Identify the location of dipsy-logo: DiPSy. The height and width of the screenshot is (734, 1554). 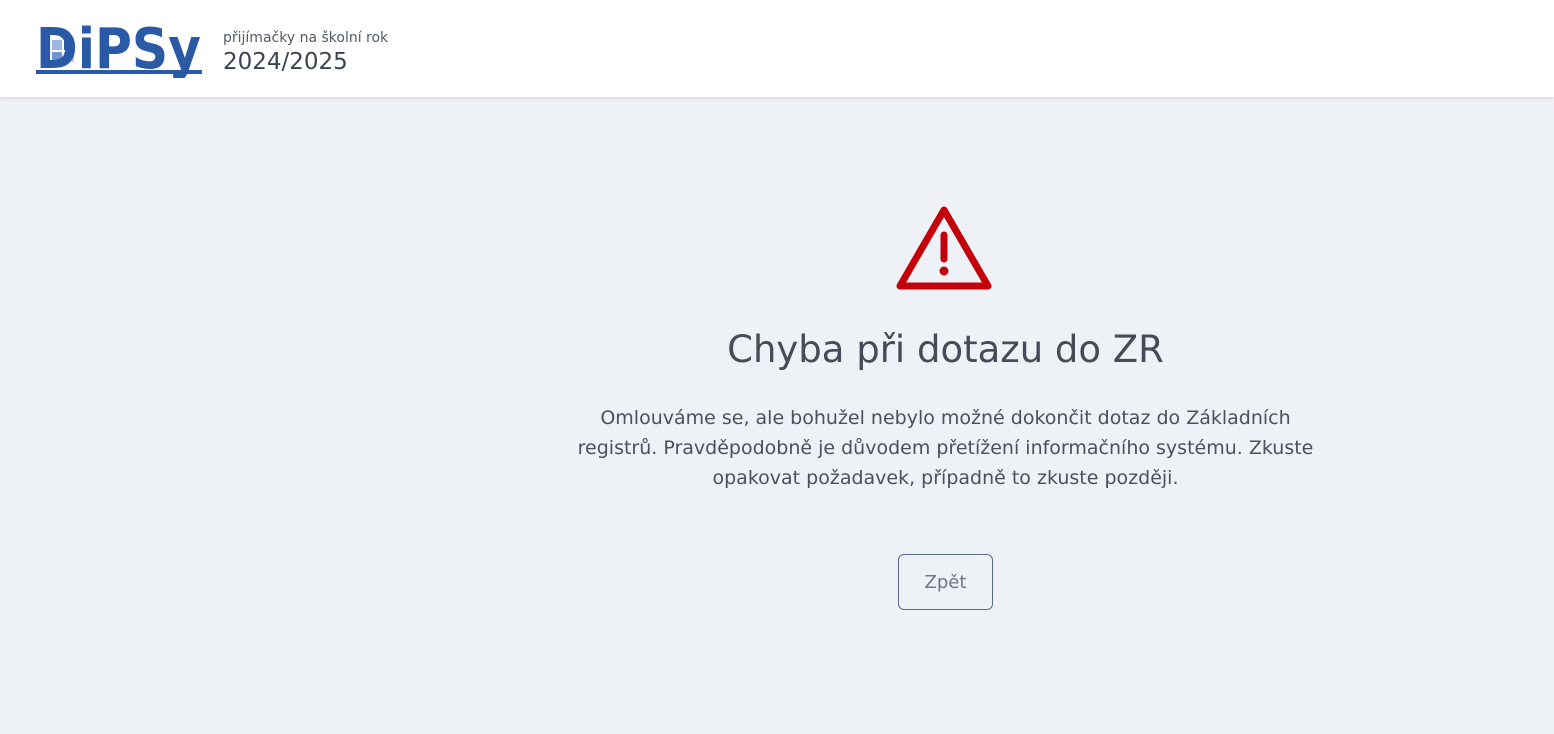
(121, 46).